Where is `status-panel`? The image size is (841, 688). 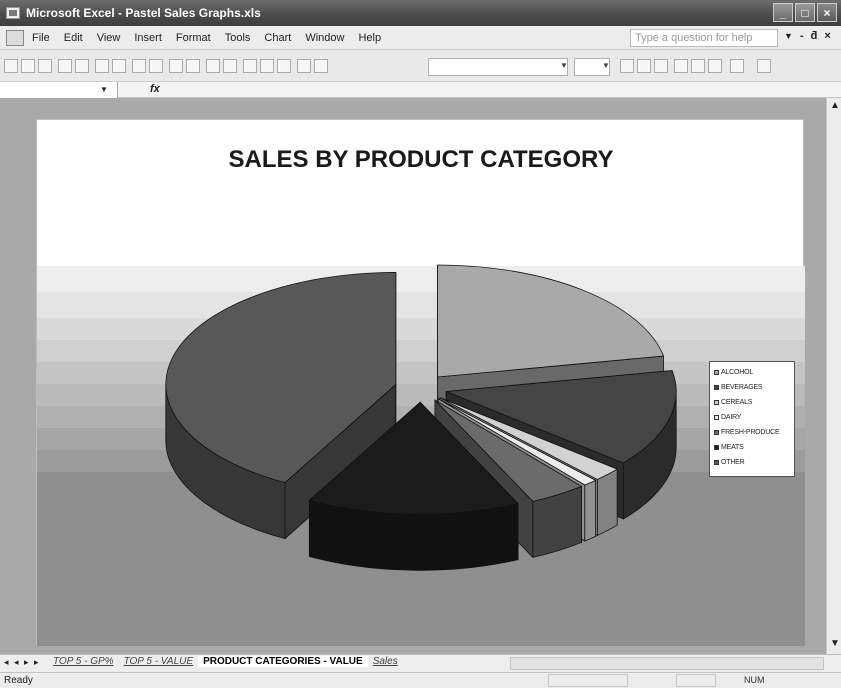 status-panel is located at coordinates (696, 680).